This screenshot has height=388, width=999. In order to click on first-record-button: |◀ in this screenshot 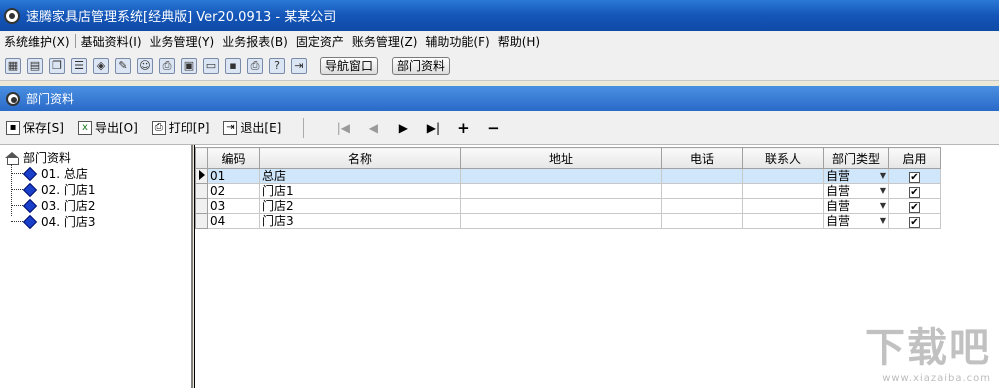, I will do `click(343, 128)`.